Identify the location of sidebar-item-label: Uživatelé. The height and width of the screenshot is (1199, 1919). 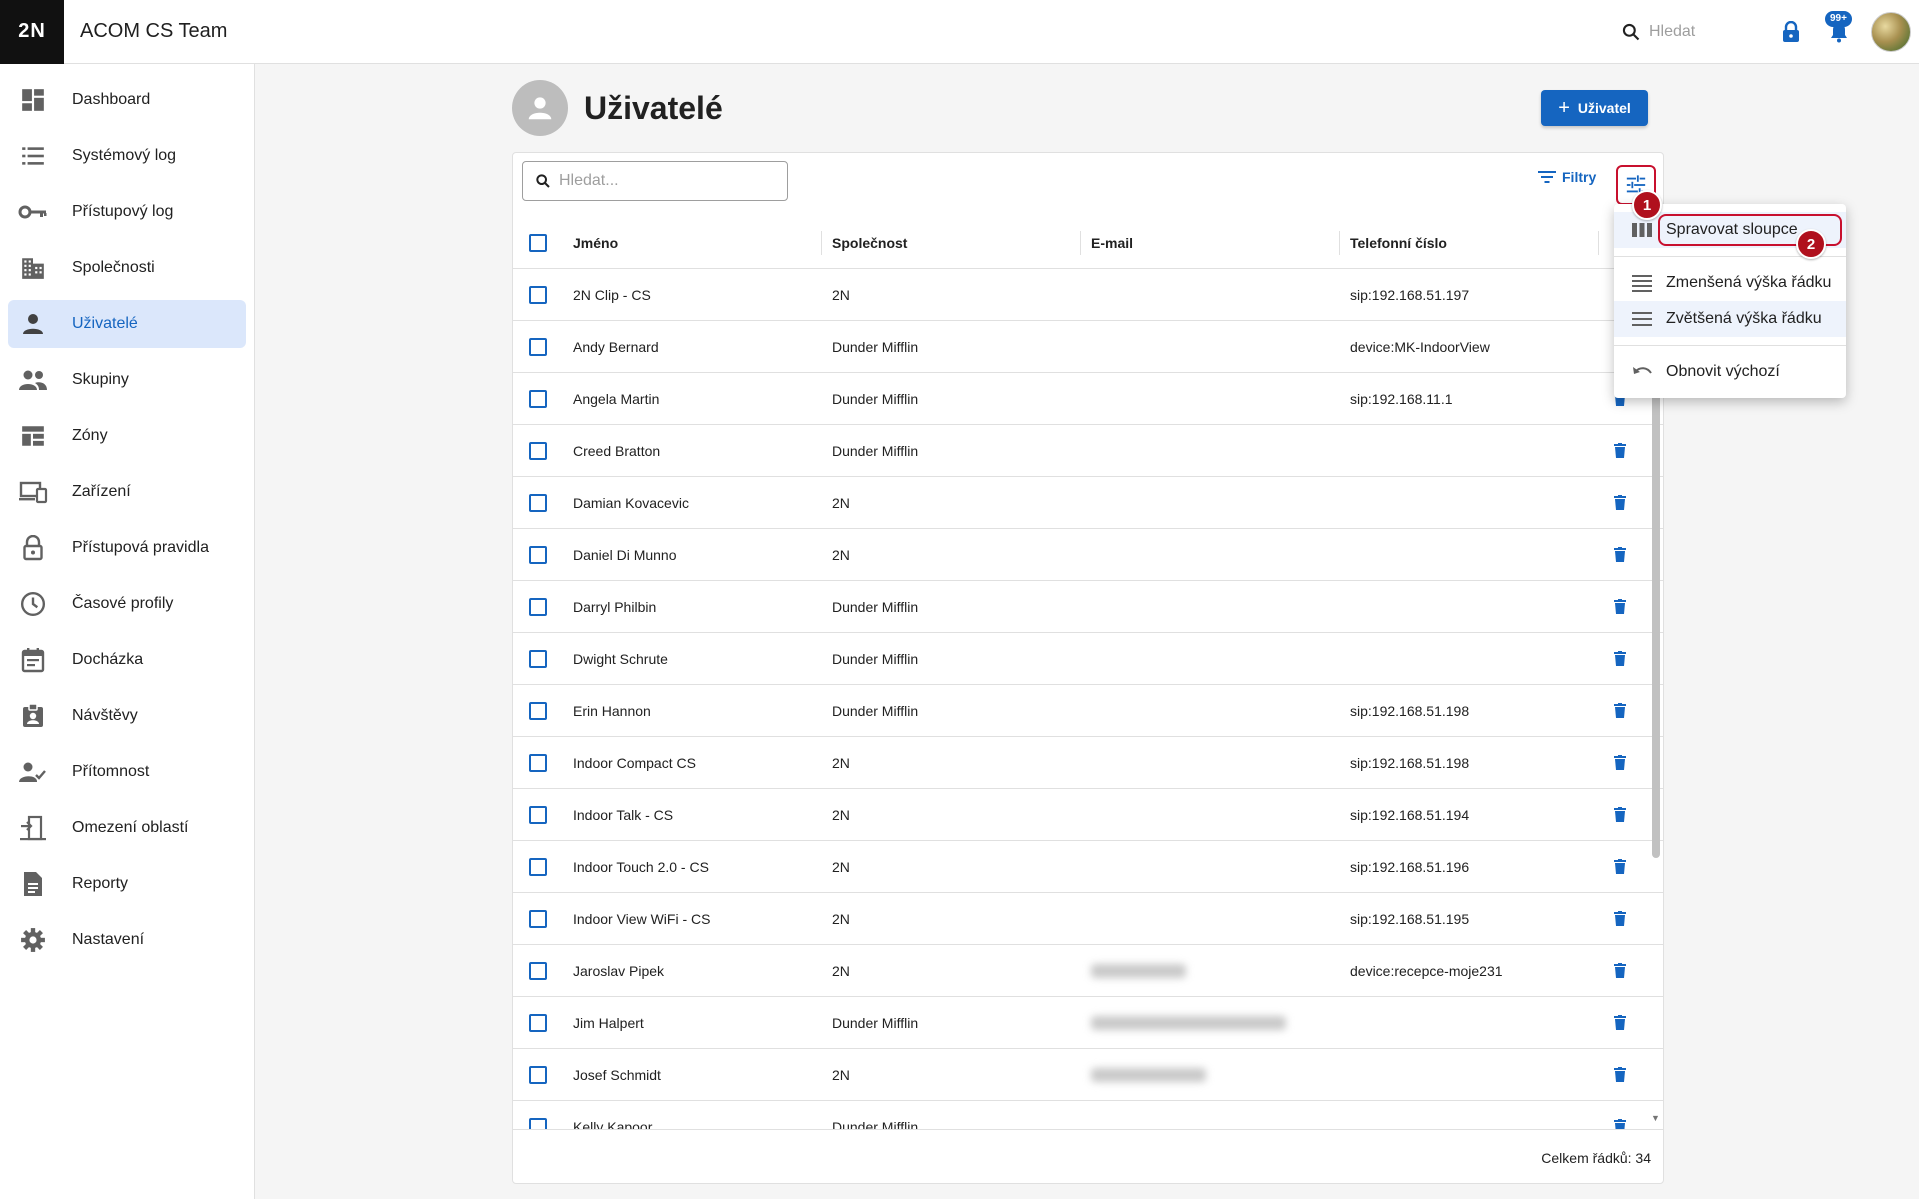
(105, 323).